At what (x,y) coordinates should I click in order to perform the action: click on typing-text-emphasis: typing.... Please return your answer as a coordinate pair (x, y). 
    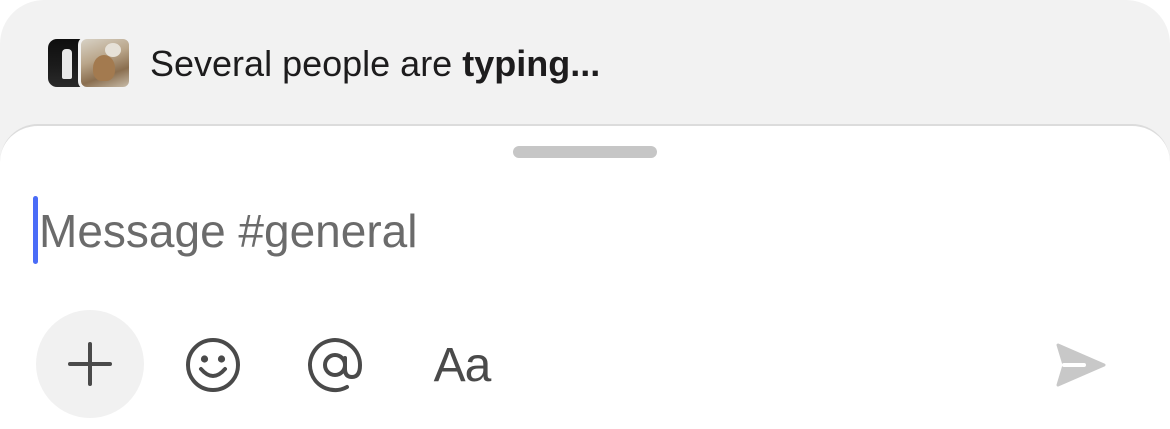
    Looking at the image, I should click on (531, 63).